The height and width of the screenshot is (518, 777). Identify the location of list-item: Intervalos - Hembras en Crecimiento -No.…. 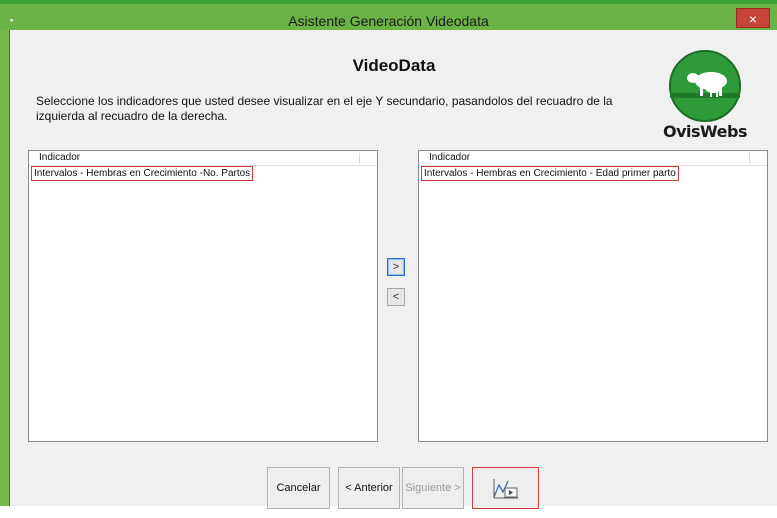
(142, 173).